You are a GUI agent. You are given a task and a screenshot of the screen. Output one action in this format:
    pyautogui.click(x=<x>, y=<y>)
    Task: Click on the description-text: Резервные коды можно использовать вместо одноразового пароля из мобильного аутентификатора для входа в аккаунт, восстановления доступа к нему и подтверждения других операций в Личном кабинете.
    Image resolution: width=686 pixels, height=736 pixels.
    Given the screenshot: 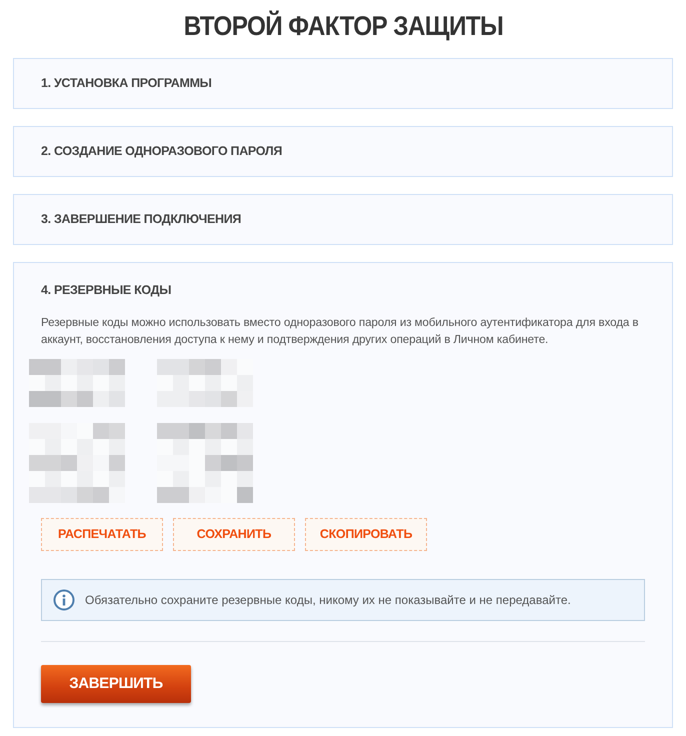 What is the action you would take?
    pyautogui.click(x=340, y=331)
    